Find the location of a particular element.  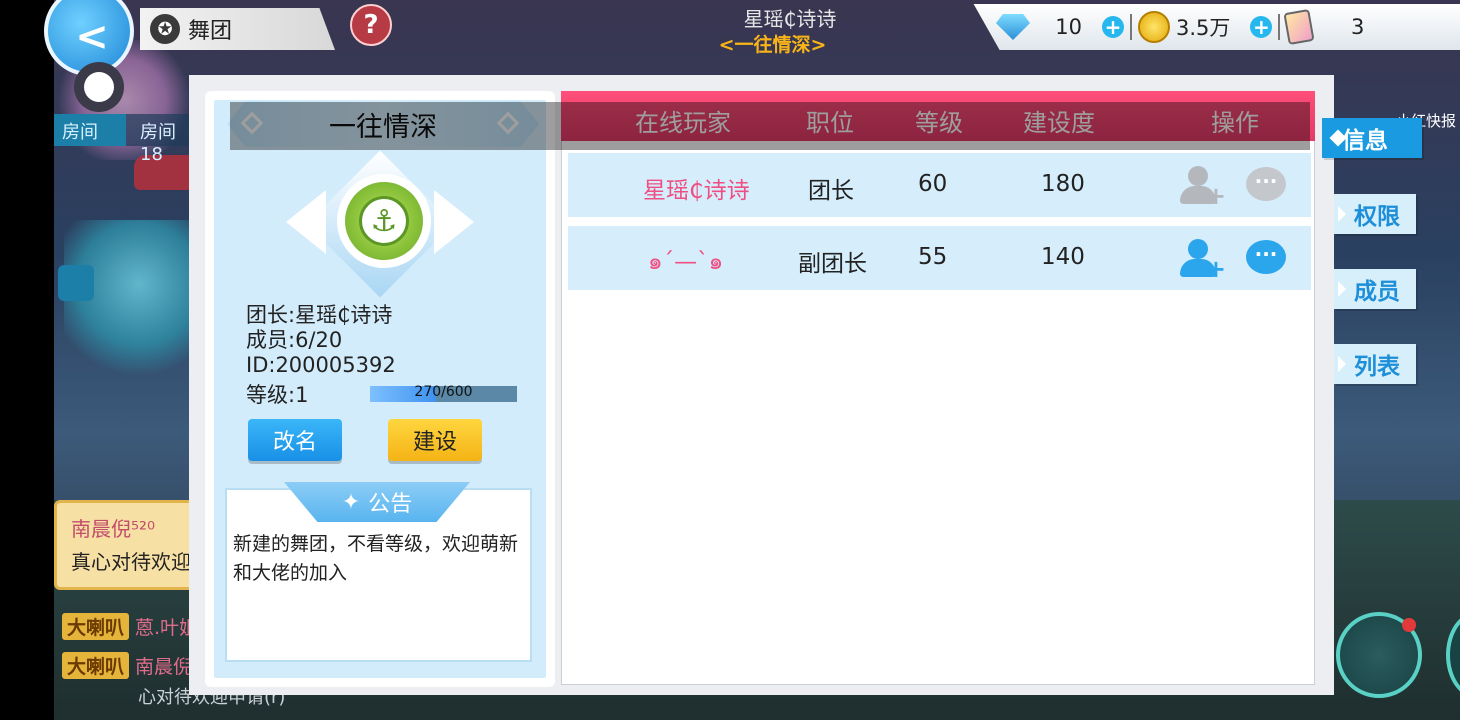

coin-icon is located at coordinates (1154, 27).